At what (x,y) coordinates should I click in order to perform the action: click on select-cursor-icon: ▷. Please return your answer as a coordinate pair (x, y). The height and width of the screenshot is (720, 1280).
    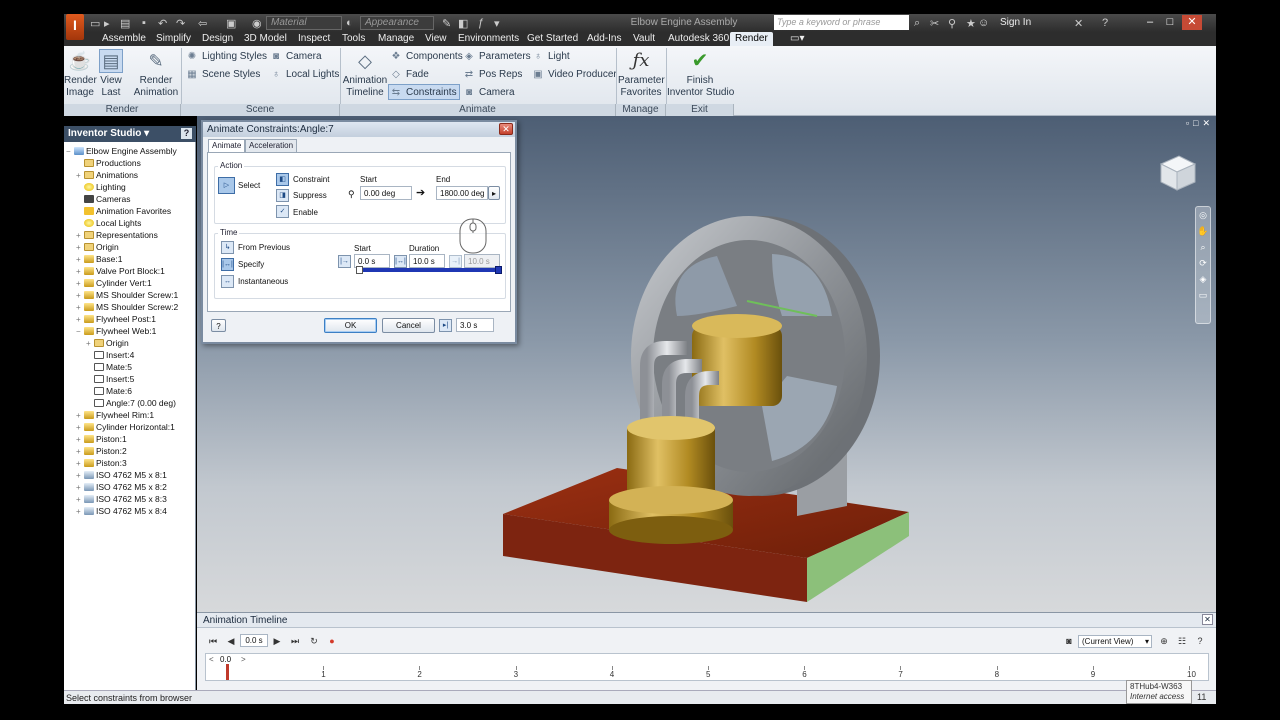
    Looking at the image, I should click on (226, 185).